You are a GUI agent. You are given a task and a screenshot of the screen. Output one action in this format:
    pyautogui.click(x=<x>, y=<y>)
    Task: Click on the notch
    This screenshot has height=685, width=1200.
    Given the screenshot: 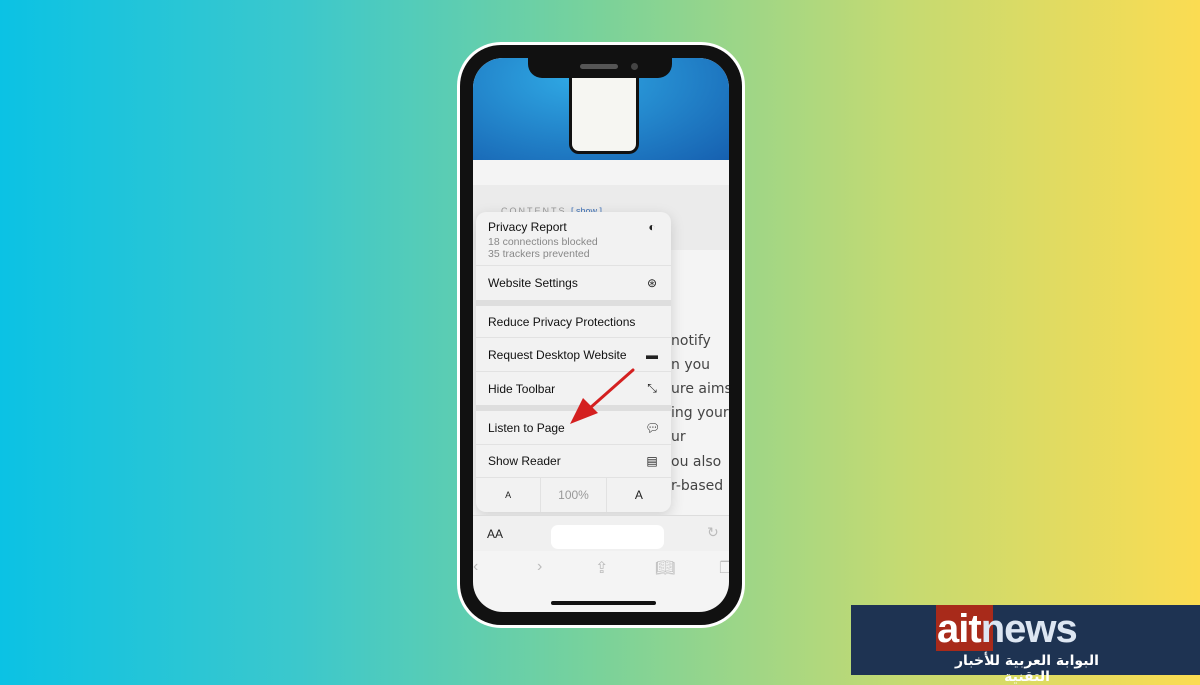 What is the action you would take?
    pyautogui.click(x=600, y=68)
    